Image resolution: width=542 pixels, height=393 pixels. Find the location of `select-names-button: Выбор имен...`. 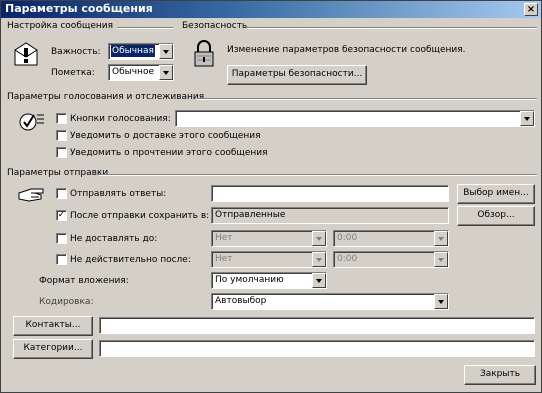

select-names-button: Выбор имен... is located at coordinates (496, 194).